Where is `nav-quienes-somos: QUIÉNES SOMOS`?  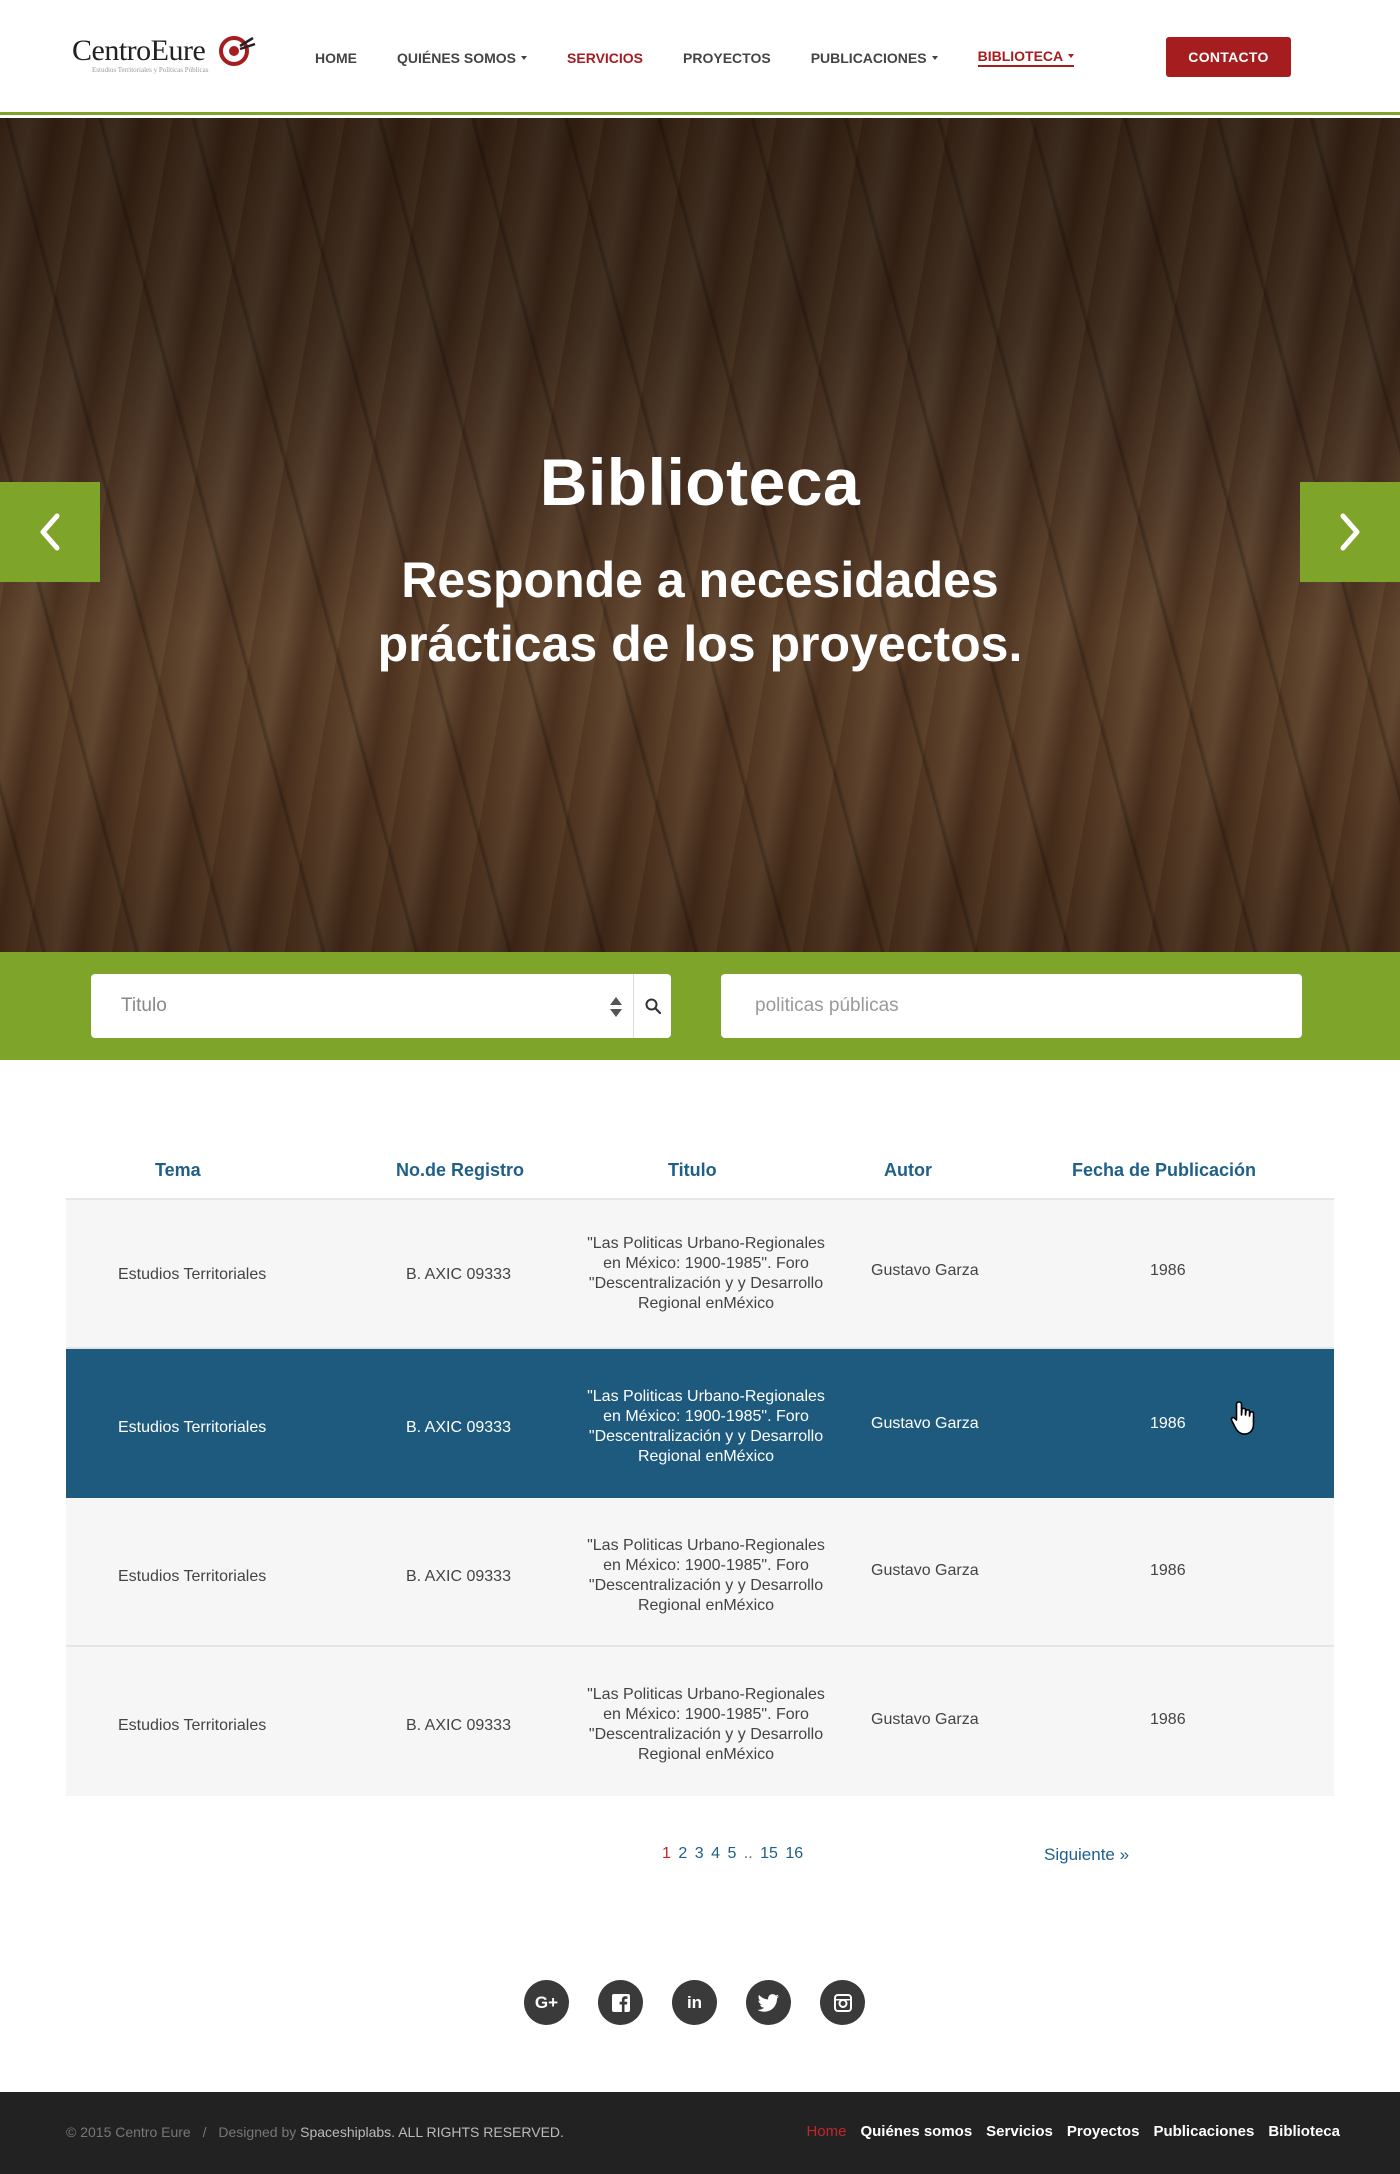
nav-quienes-somos: QUIÉNES SOMOS is located at coordinates (462, 57).